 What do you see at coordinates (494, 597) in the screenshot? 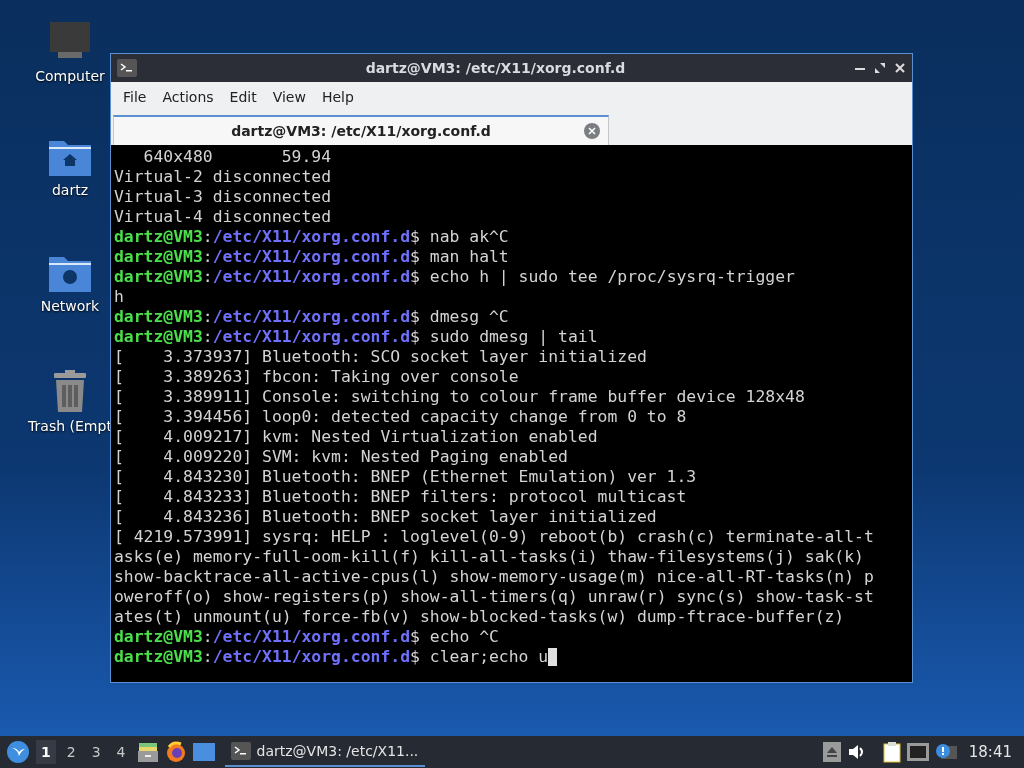
I see `terminal-line: oweroff(o) show-registers(p) show-all-timers(q) unraw(r) sync(s) show-task-st` at bounding box center [494, 597].